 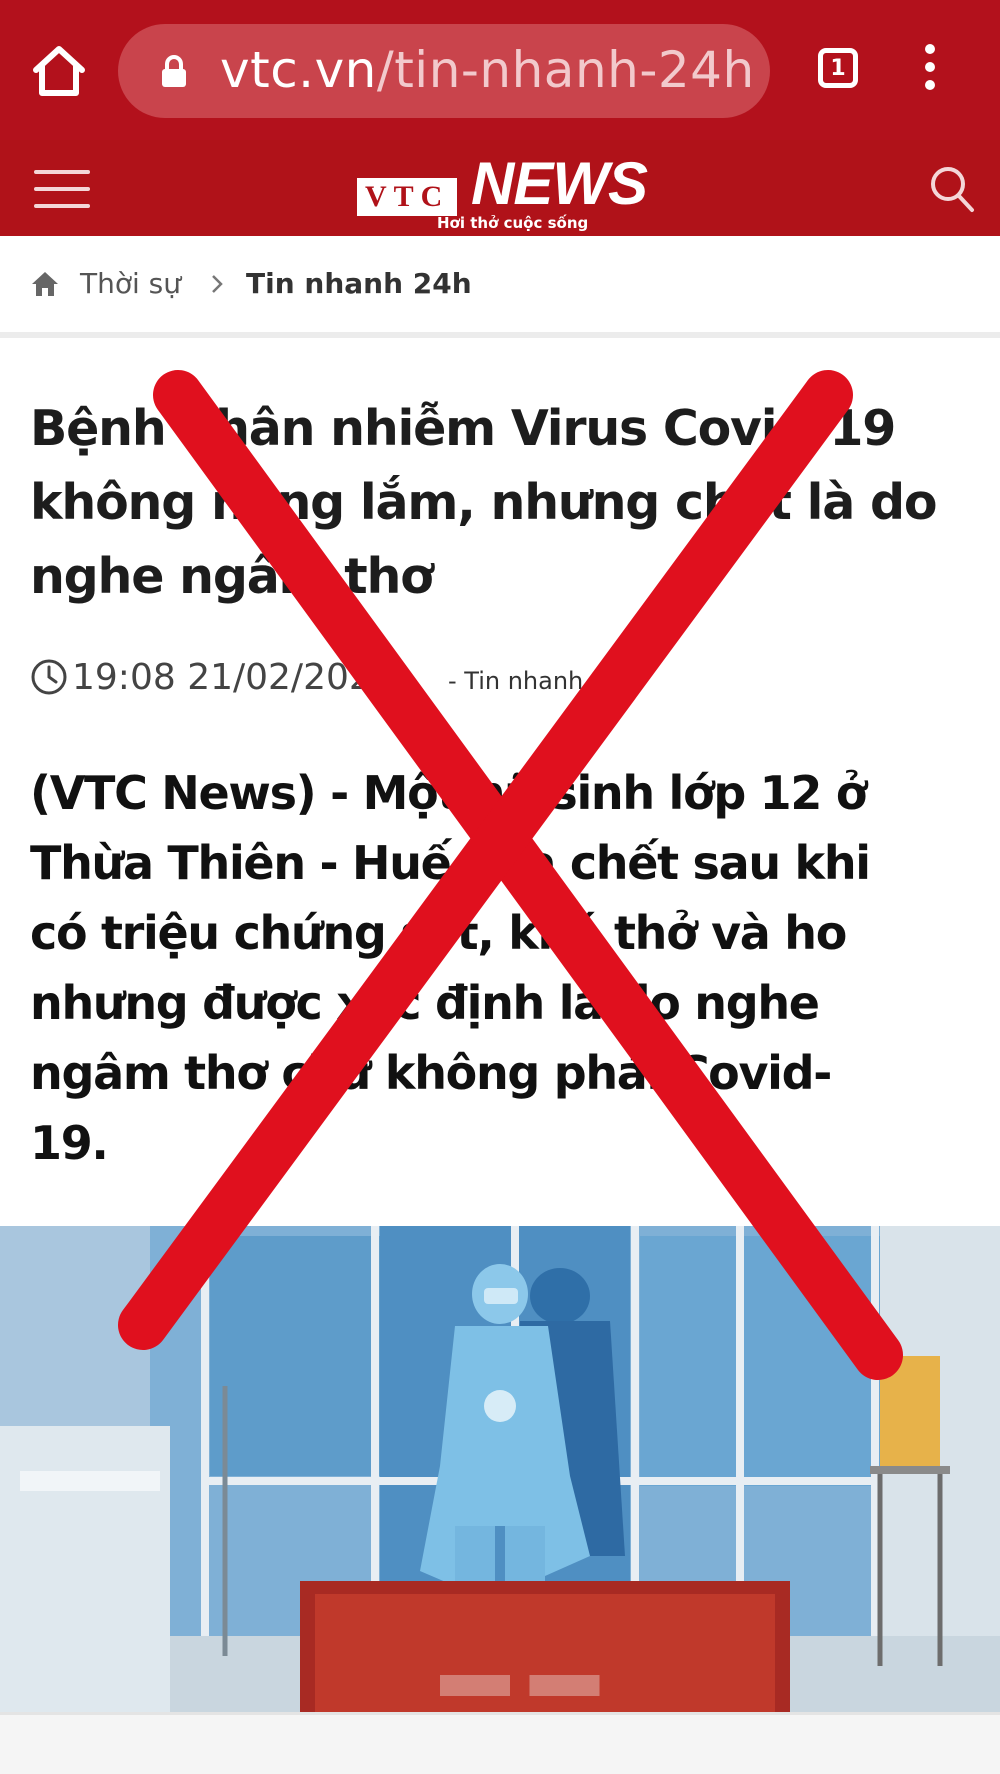 I want to click on lead-line: Thừa Thiên - Huế vừa chết sau khi, so click(x=450, y=863).